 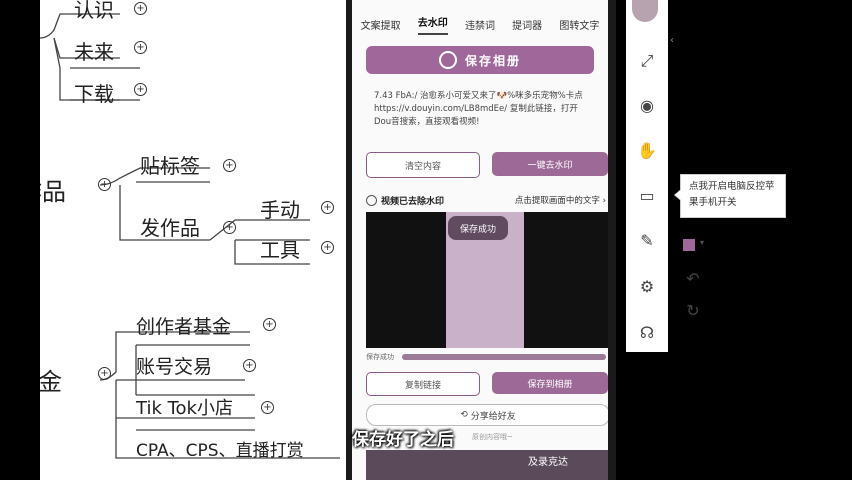 What do you see at coordinates (280, 208) in the screenshot?
I see `node-shoudong: 手动` at bounding box center [280, 208].